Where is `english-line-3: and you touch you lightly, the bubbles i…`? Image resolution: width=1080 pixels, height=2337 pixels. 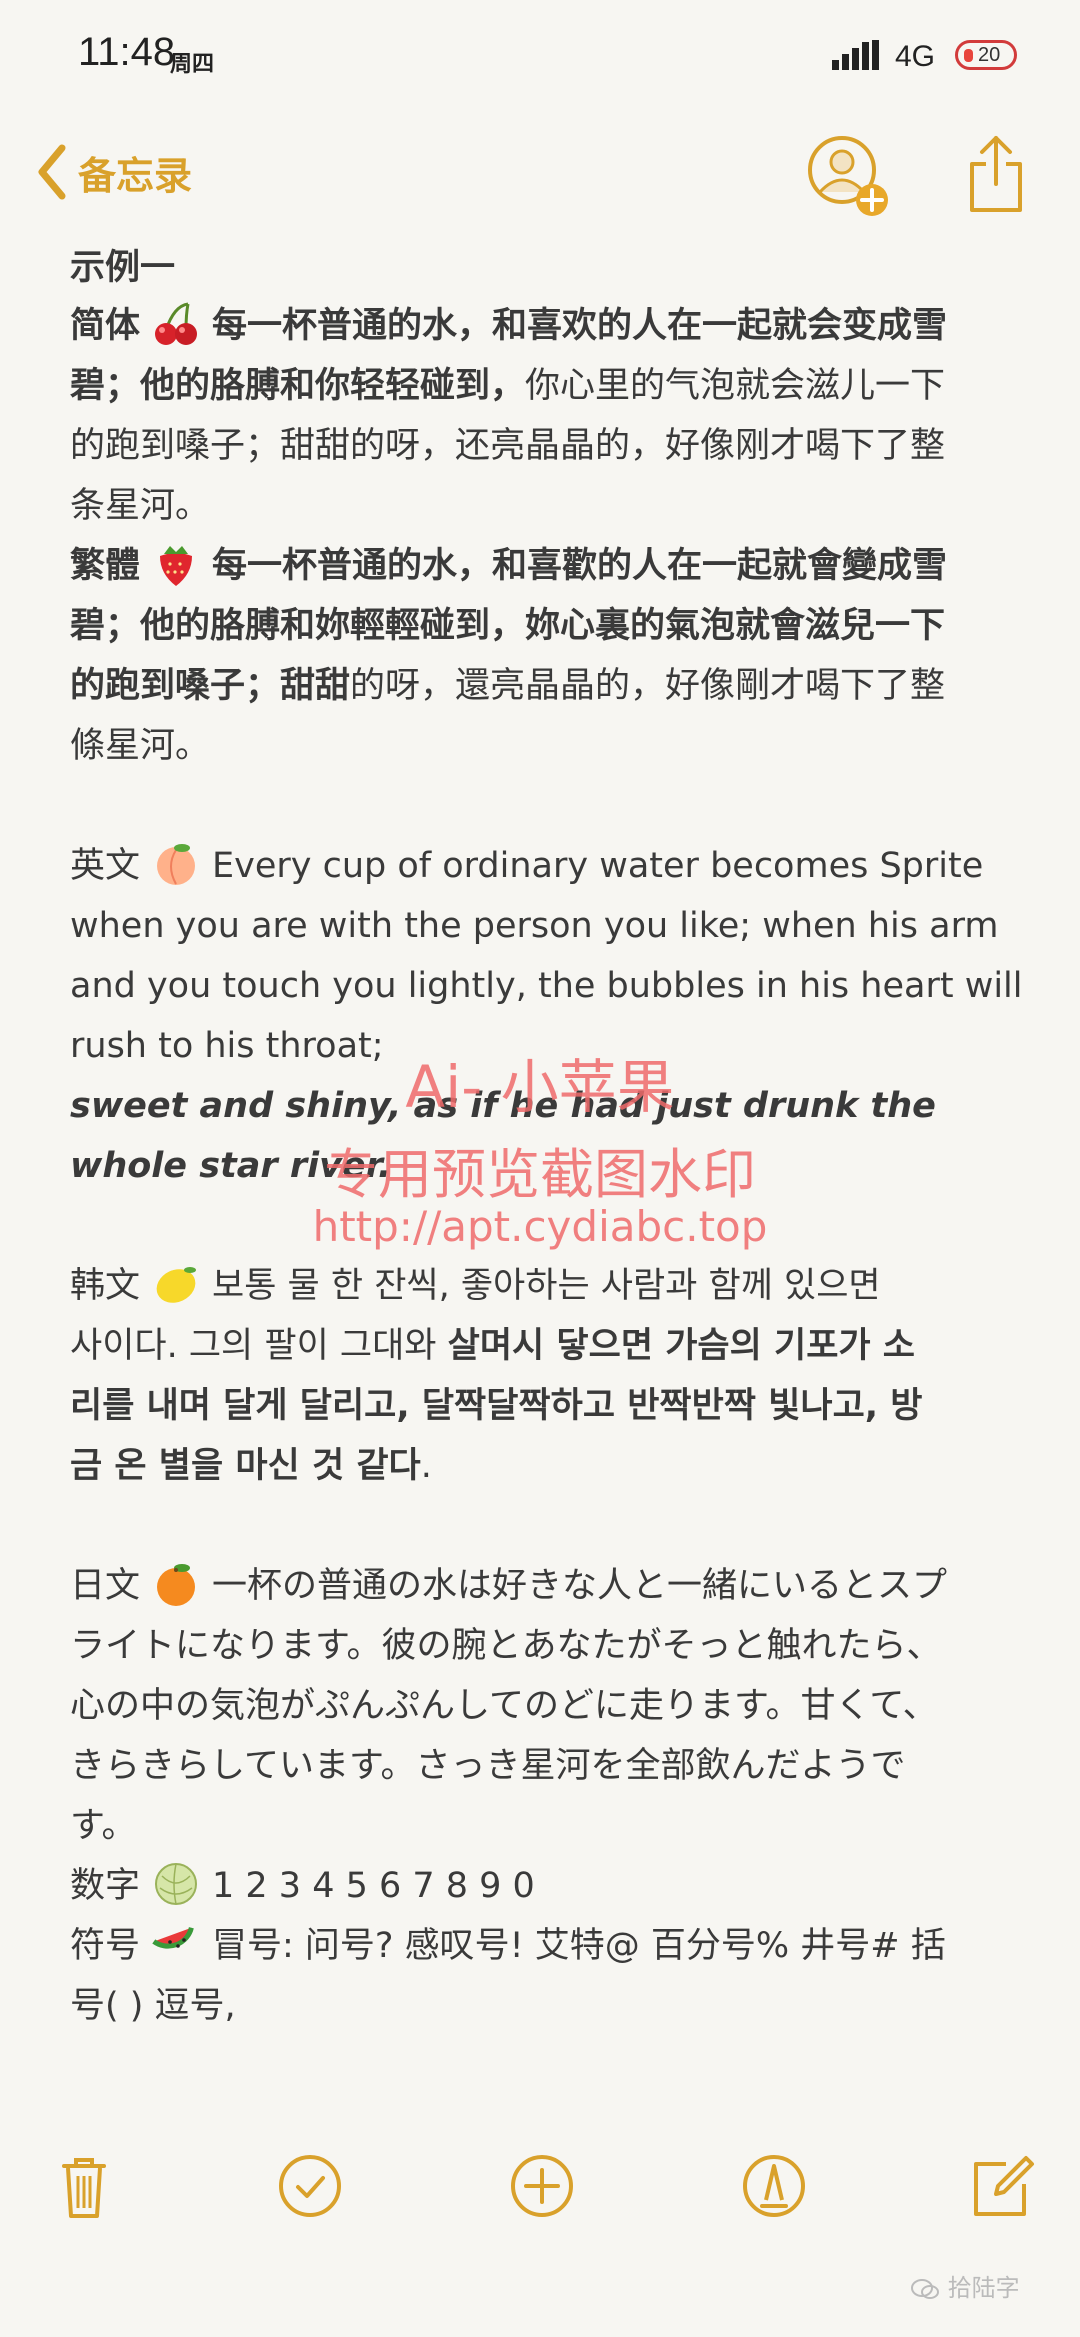 english-line-3: and you touch you lightly, the bubbles i… is located at coordinates (546, 986).